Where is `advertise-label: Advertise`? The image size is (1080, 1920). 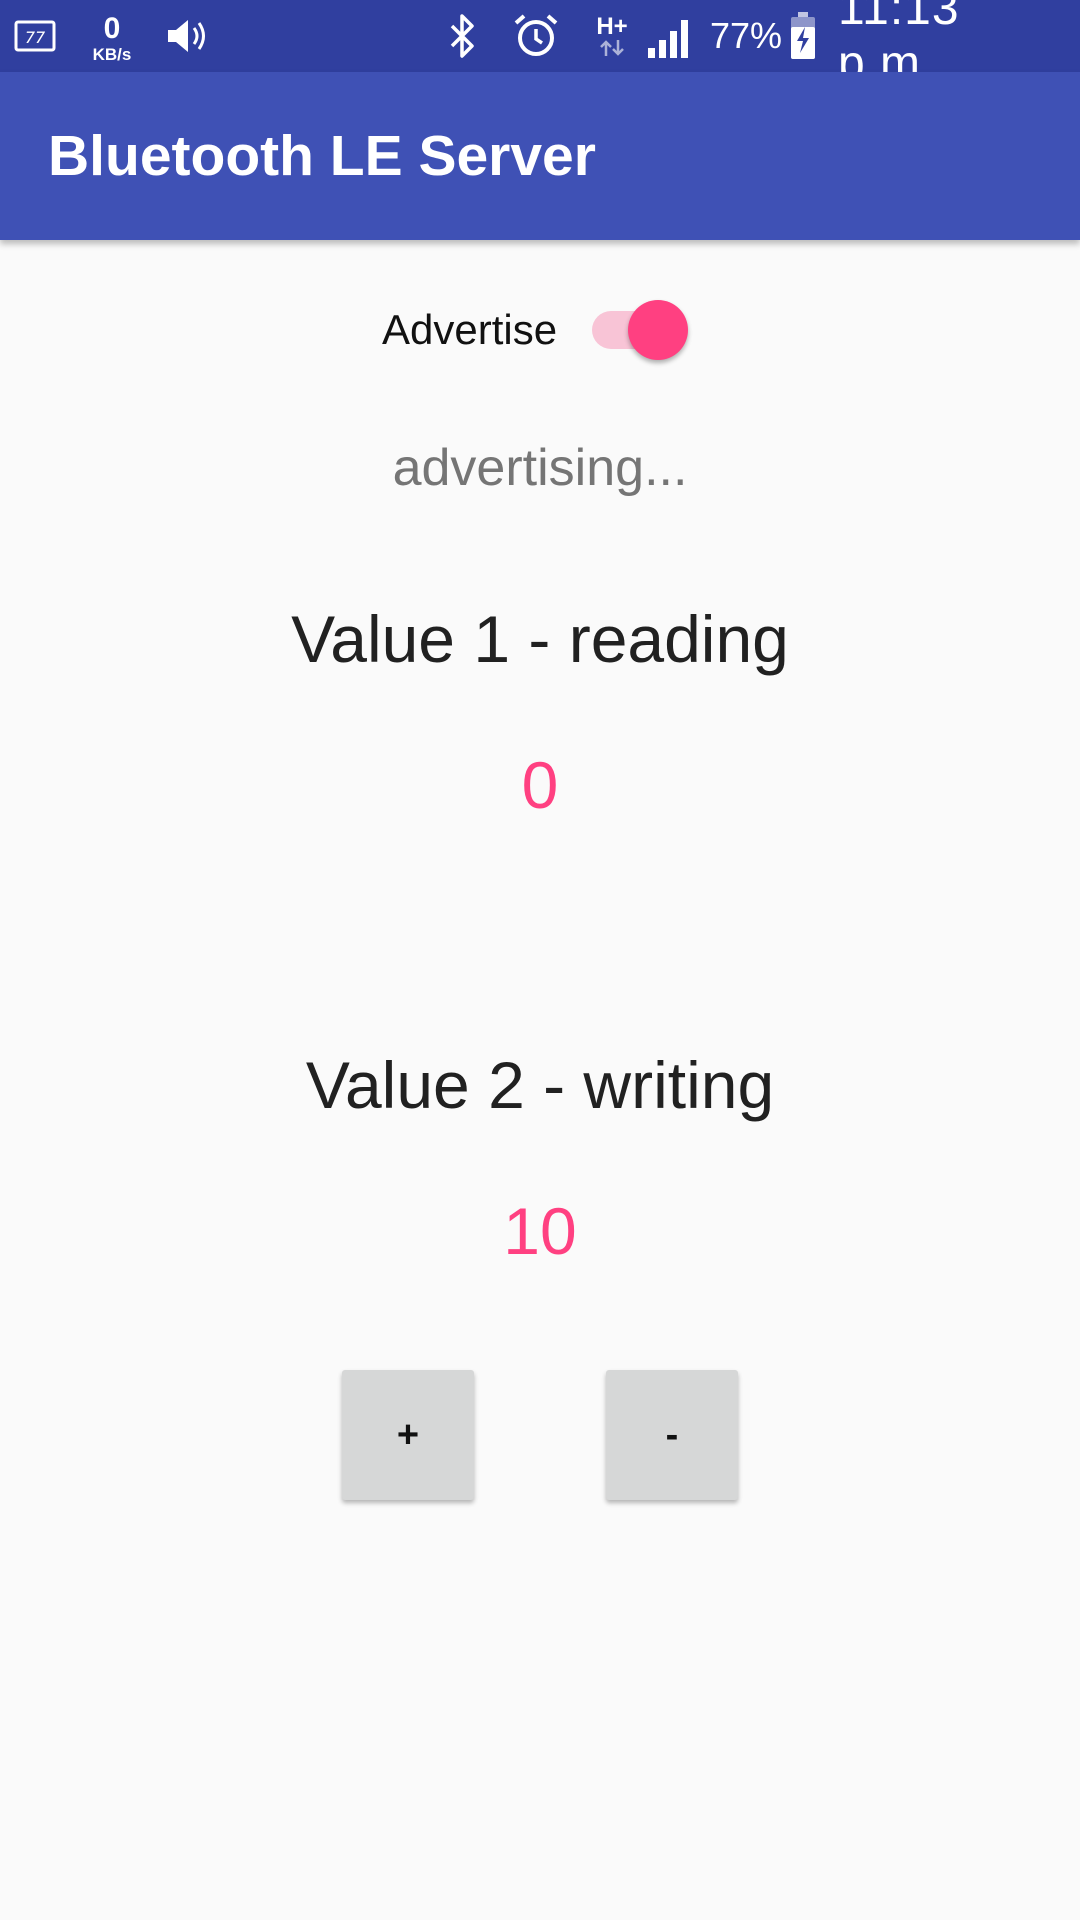
advertise-label: Advertise is located at coordinates (470, 329).